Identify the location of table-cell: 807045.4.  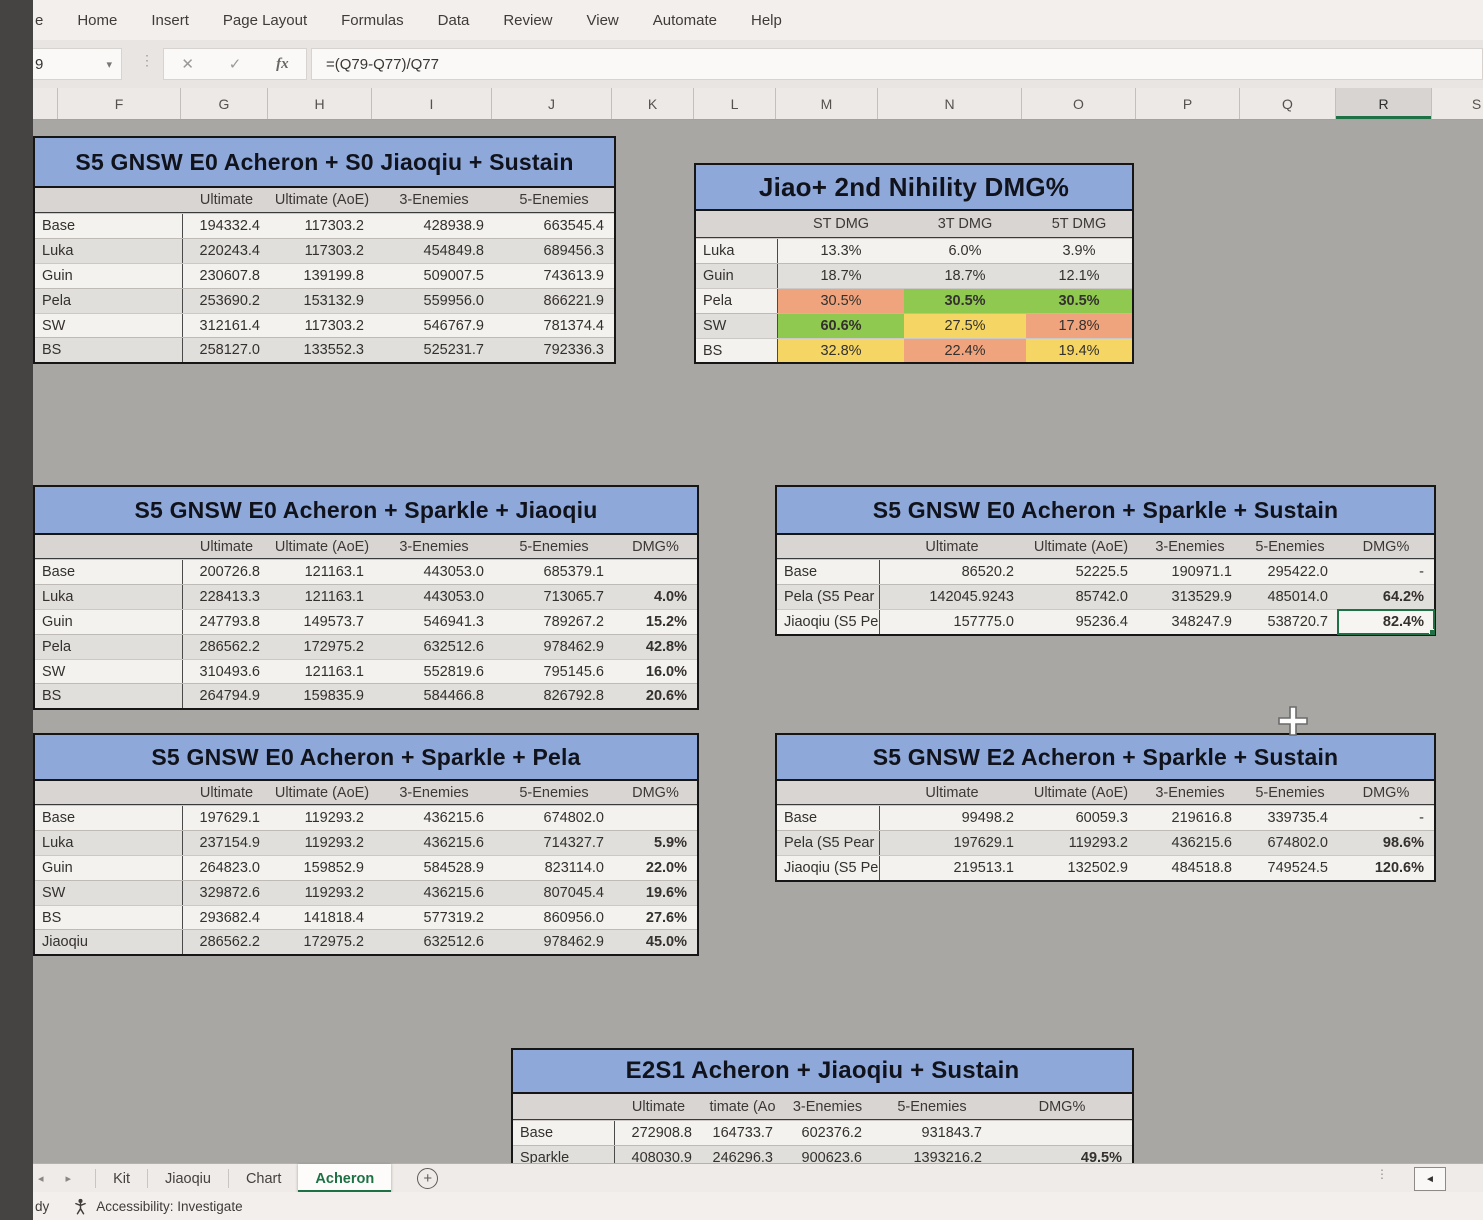
(554, 893).